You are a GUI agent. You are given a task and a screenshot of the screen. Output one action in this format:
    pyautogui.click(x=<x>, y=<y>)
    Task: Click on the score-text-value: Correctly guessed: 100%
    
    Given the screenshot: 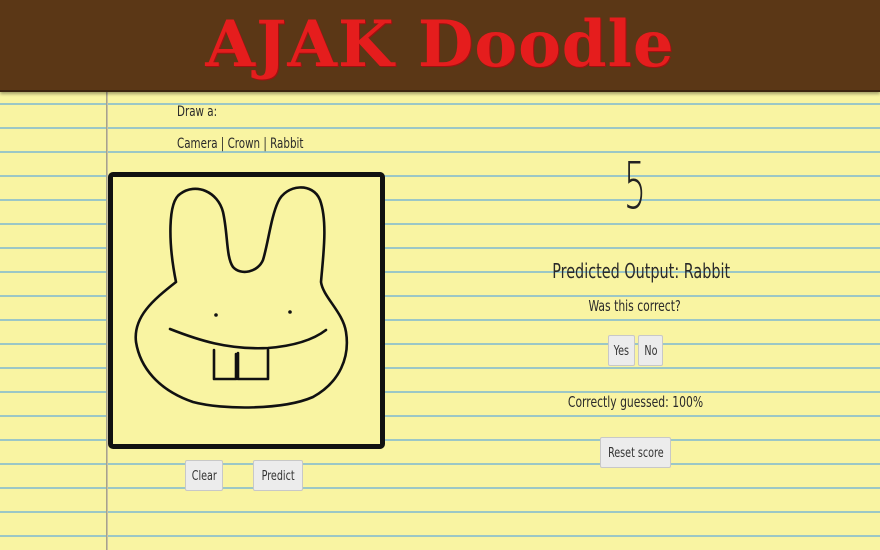 What is the action you would take?
    pyautogui.click(x=635, y=402)
    